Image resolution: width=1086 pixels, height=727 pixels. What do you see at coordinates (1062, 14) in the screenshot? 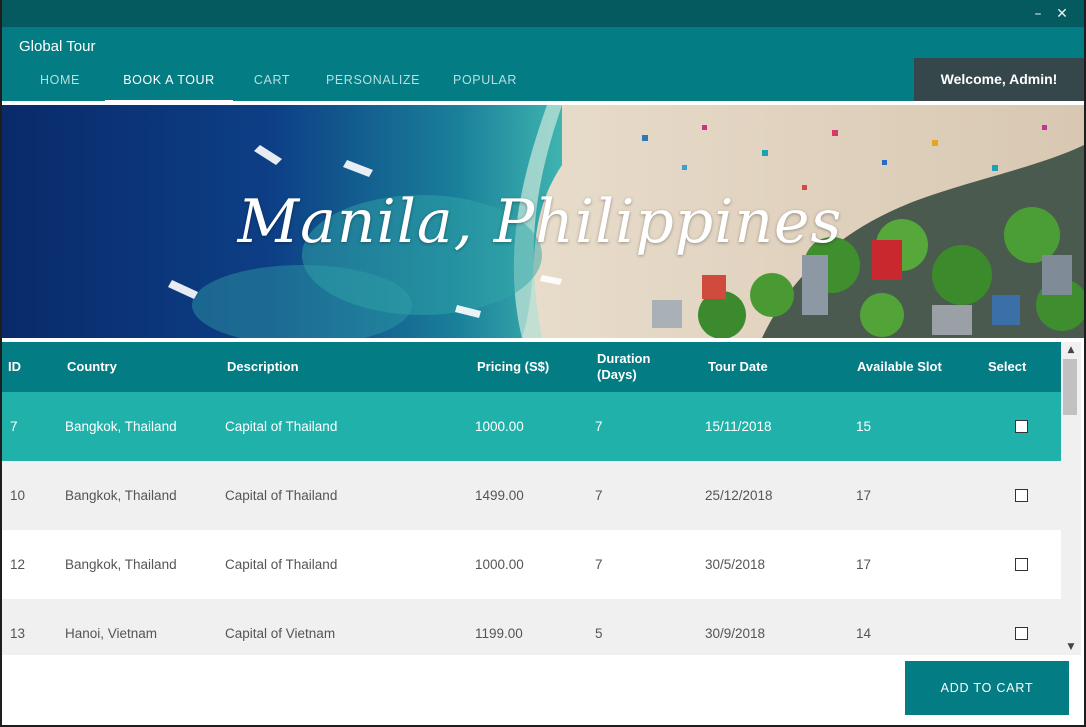
I see `close-icon: ✕` at bounding box center [1062, 14].